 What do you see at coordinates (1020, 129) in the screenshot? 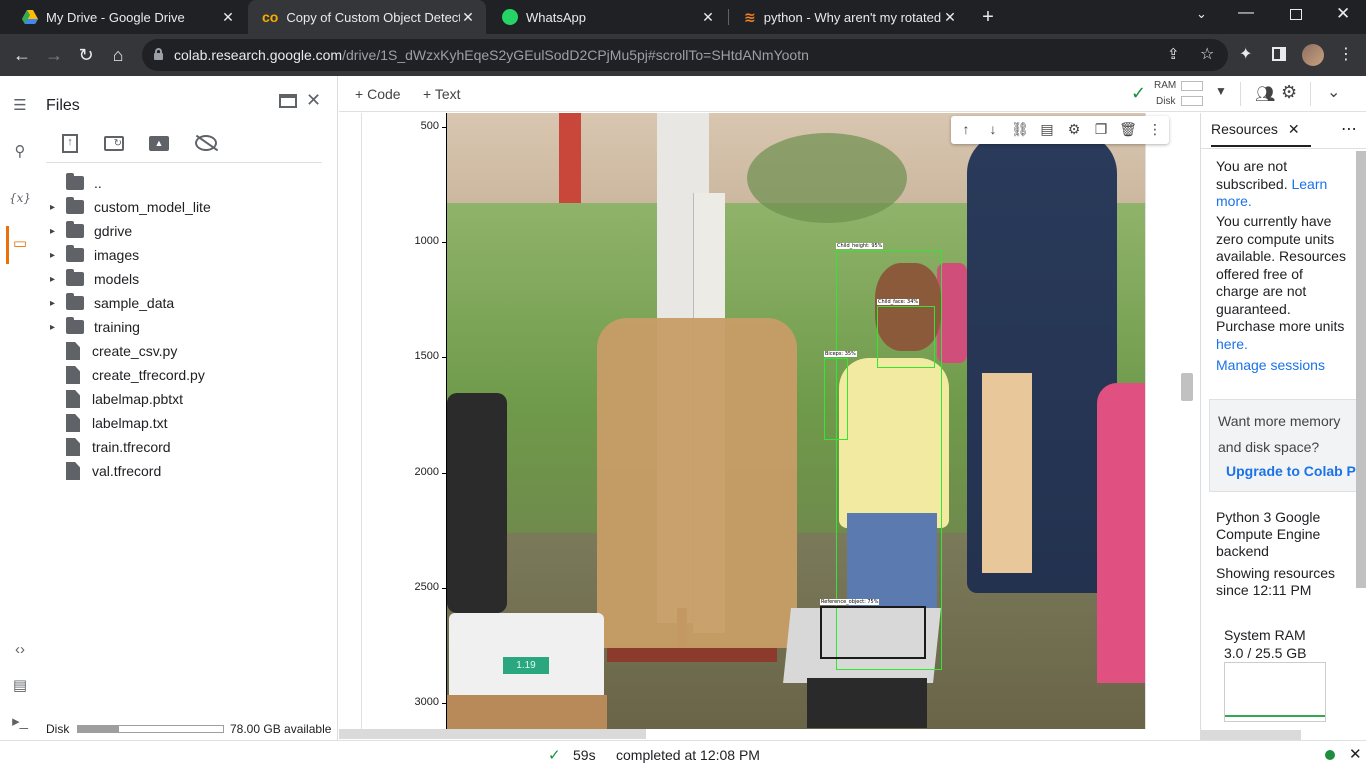
I see `link-icon: ⛓` at bounding box center [1020, 129].